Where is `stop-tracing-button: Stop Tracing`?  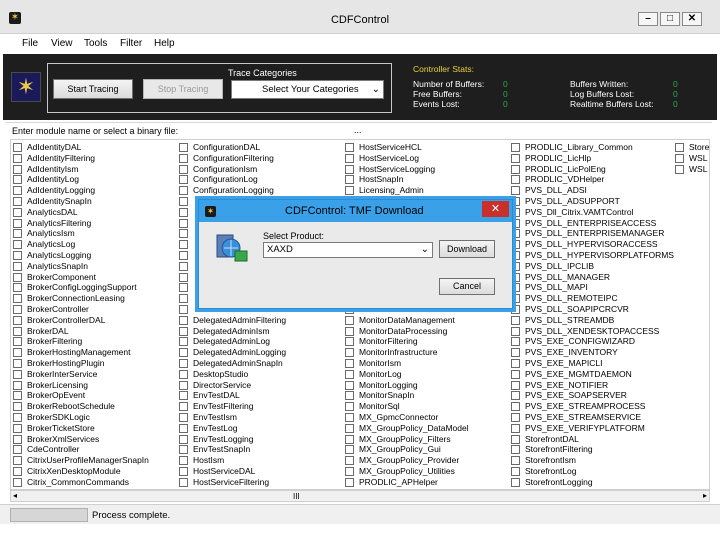
stop-tracing-button: Stop Tracing is located at coordinates (183, 89).